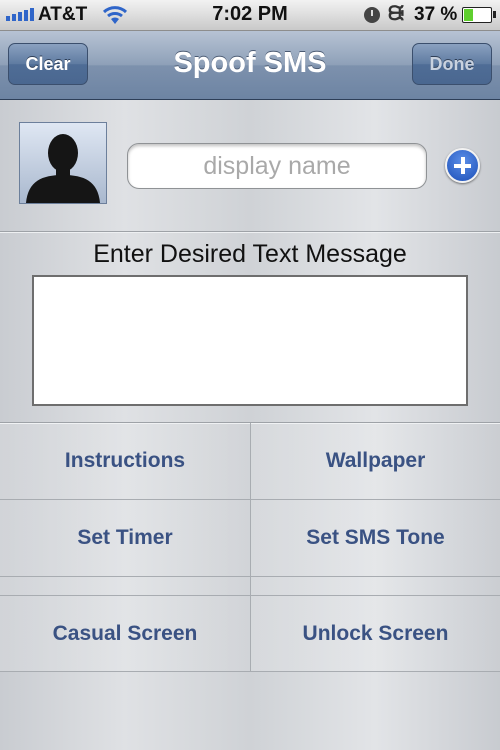 The image size is (500, 750). I want to click on wallpaper-button: Wallpaper, so click(375, 461).